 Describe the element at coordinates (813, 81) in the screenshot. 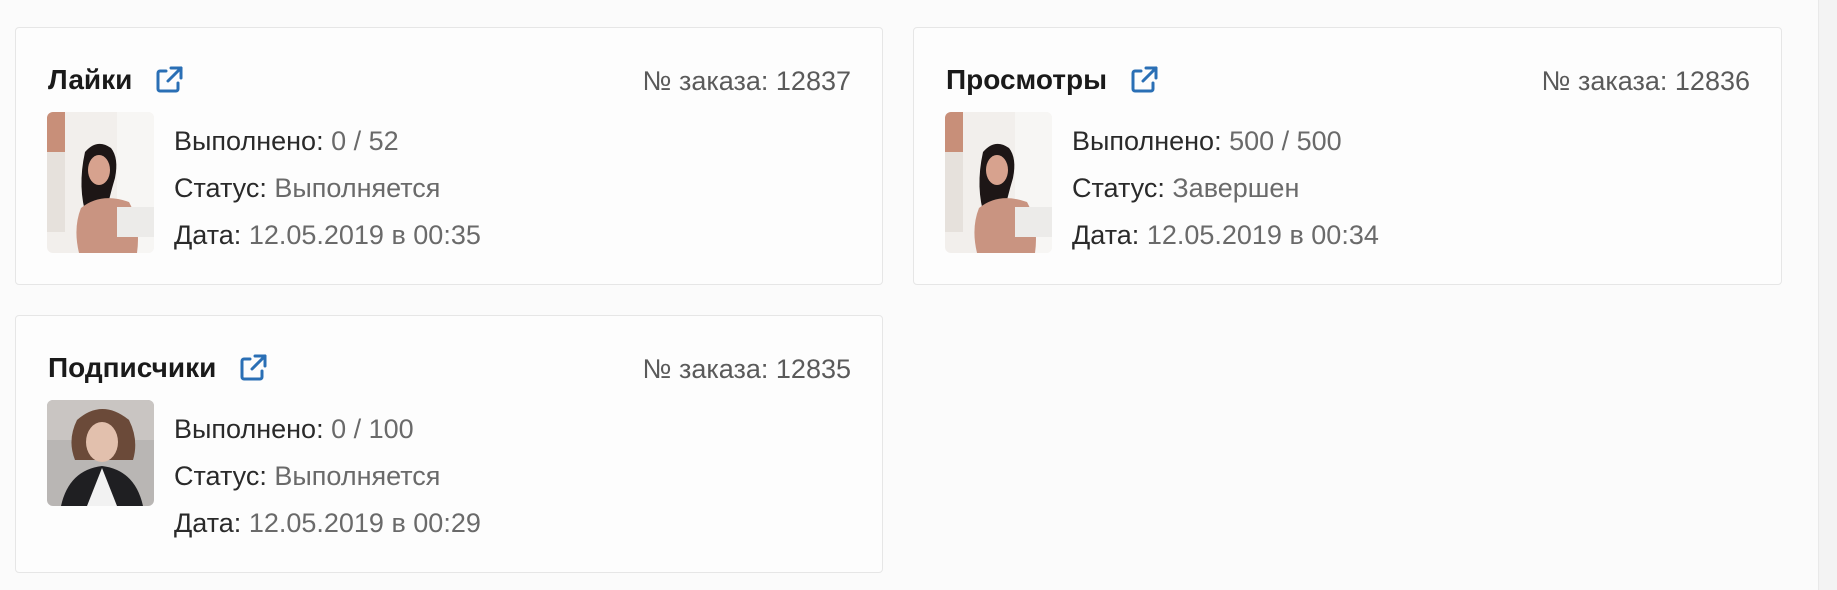

I see `order-number-value: 12837` at that location.